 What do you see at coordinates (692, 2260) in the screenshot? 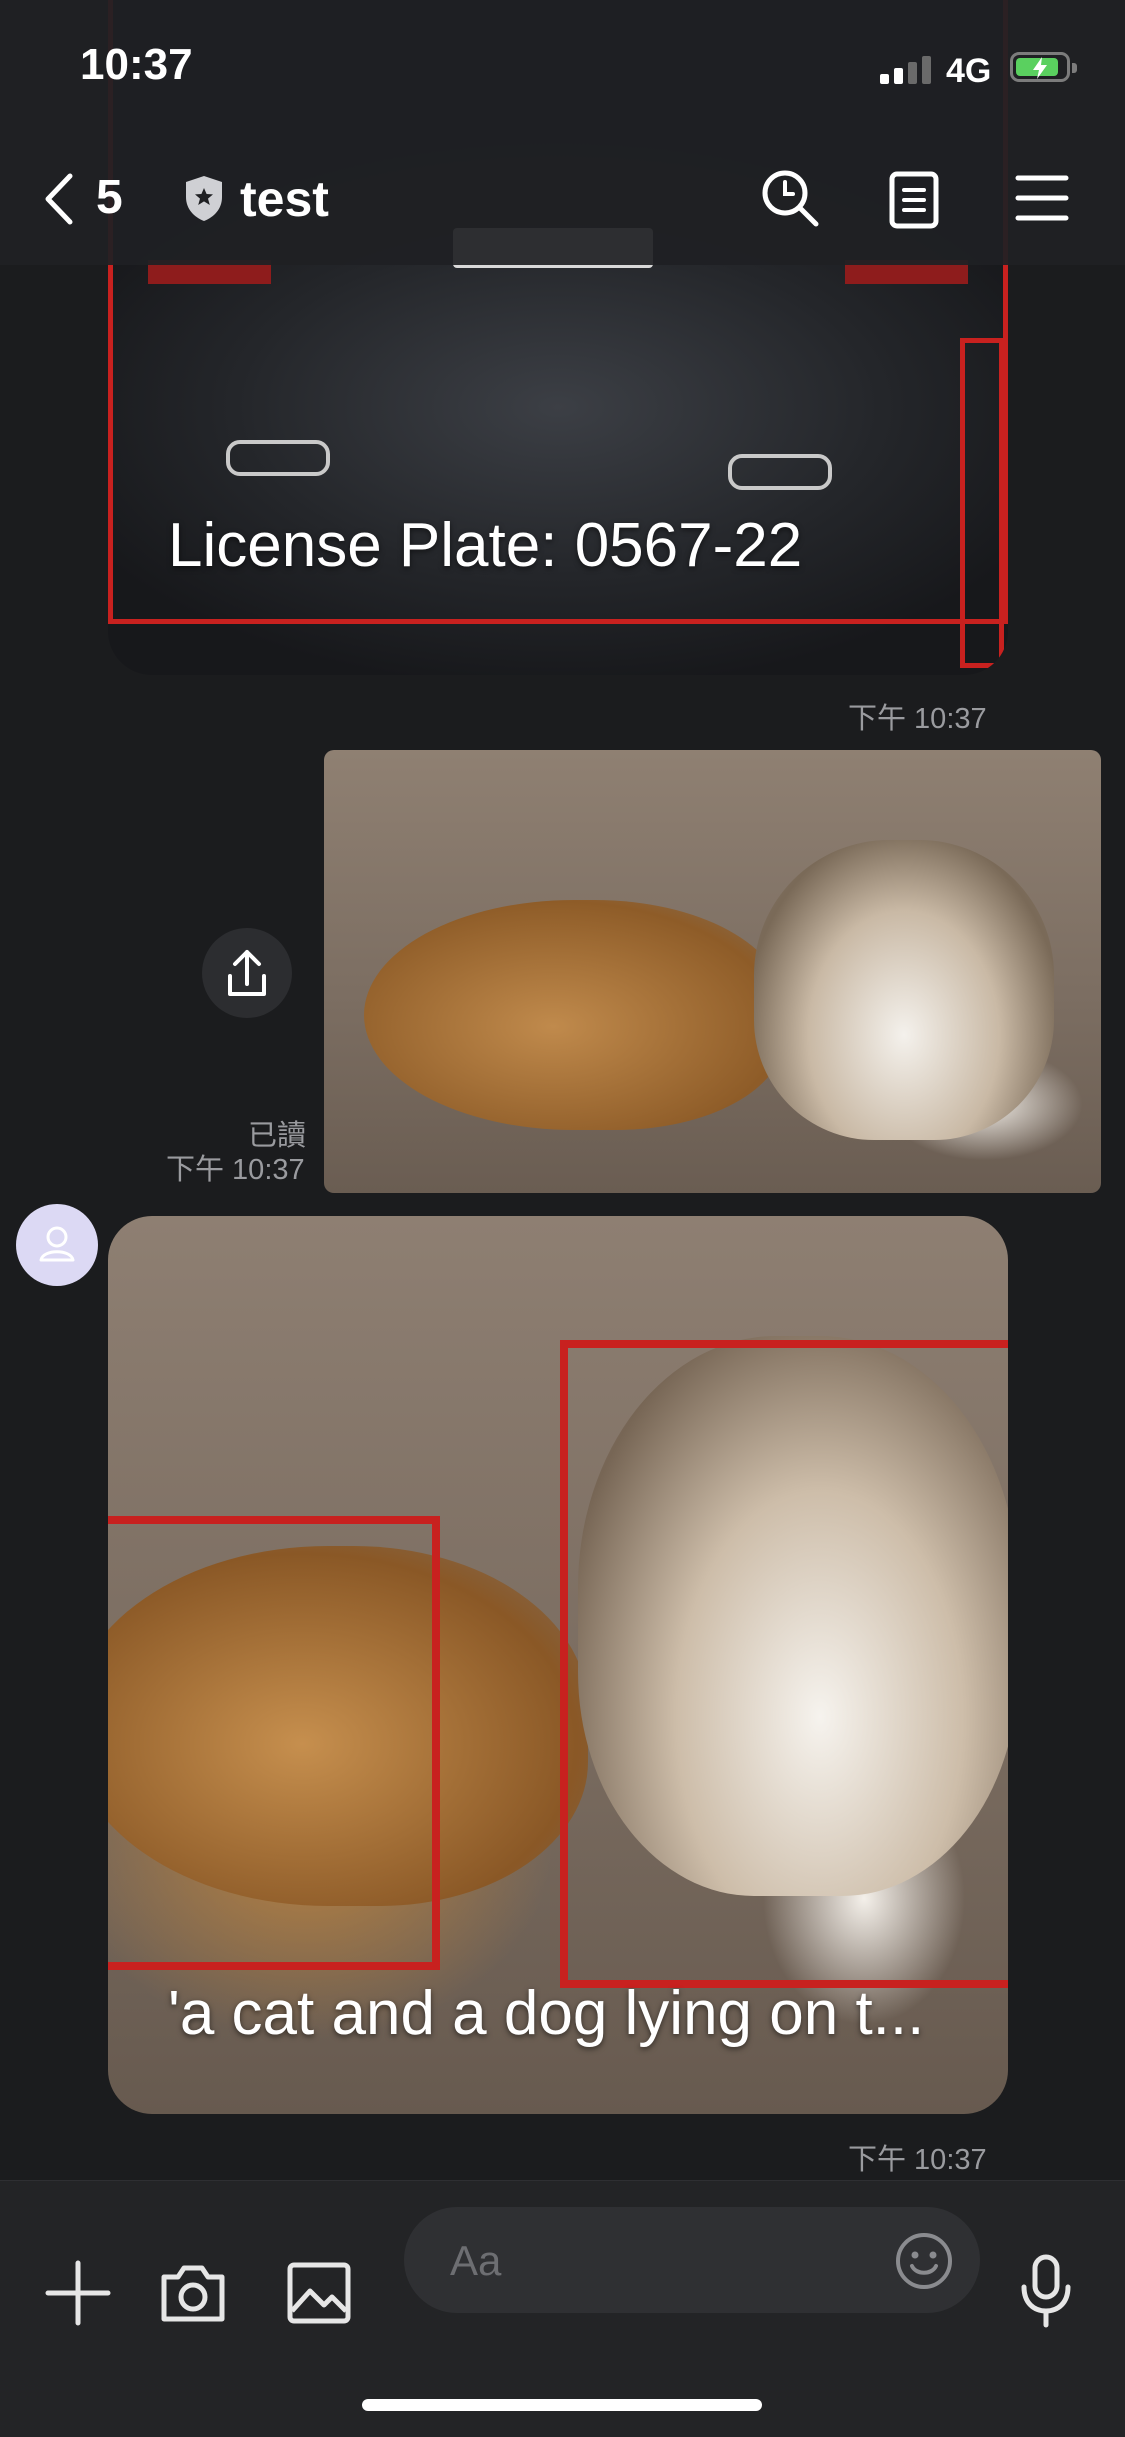
I see `message-input: Aa` at bounding box center [692, 2260].